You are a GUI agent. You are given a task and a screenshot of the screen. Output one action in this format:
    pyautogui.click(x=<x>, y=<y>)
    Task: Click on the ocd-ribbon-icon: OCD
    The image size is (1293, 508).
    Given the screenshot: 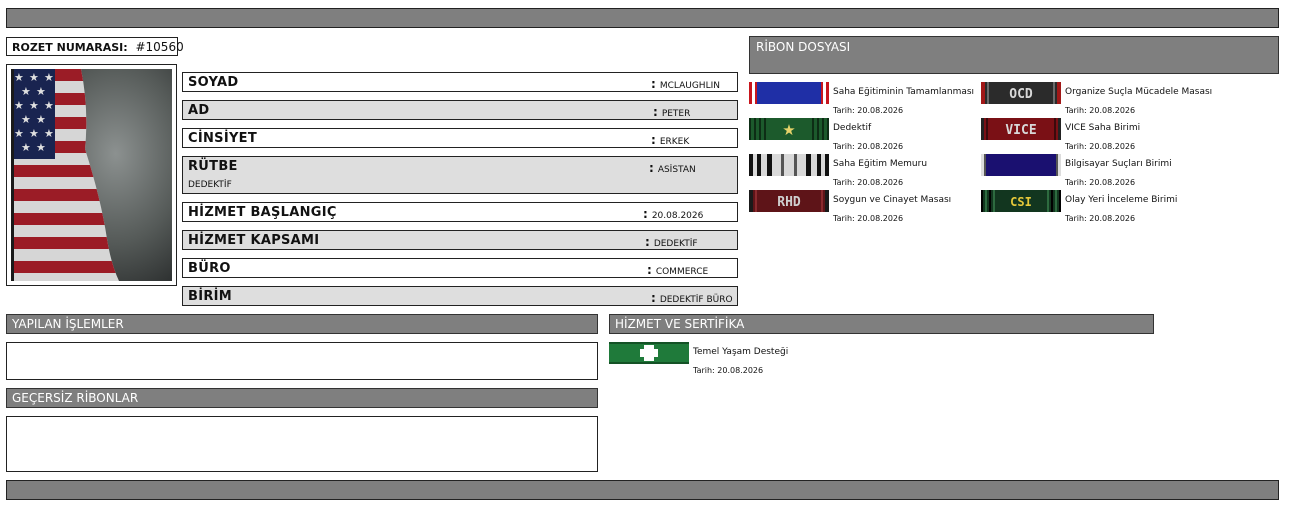 What is the action you would take?
    pyautogui.click(x=1021, y=93)
    